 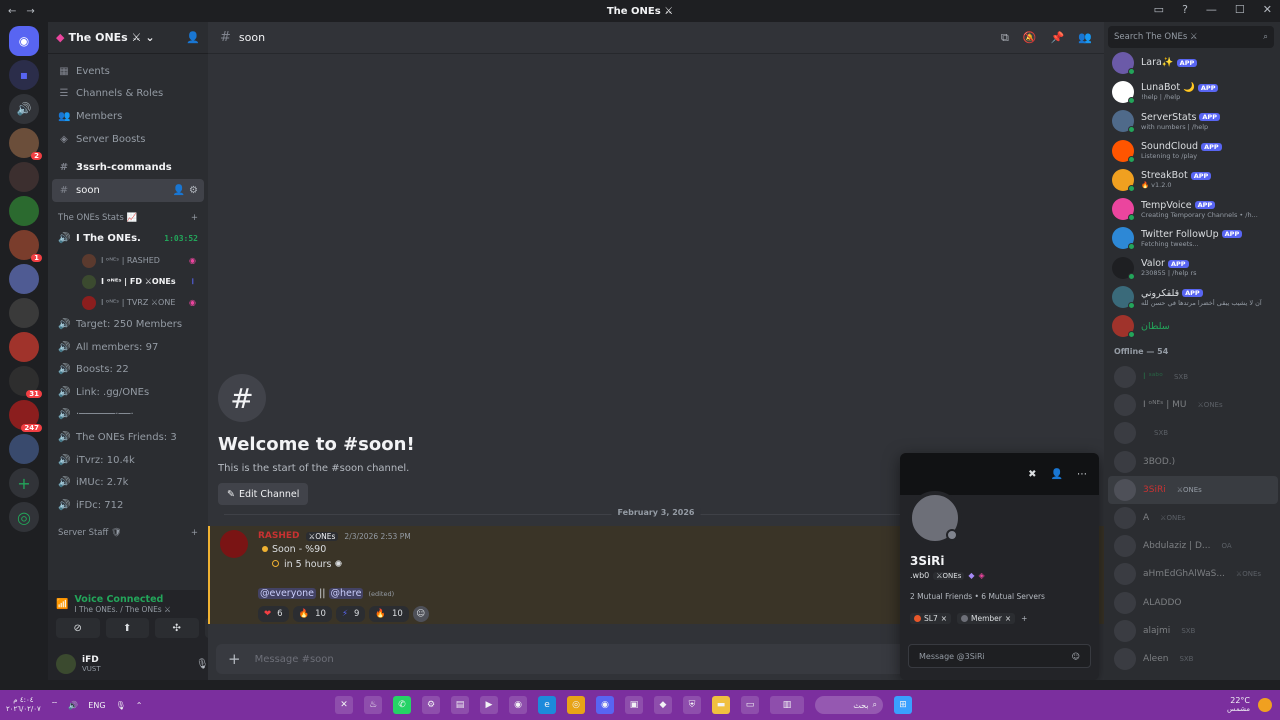 I want to click on composer-placeholder: Message #soon, so click(x=294, y=659).